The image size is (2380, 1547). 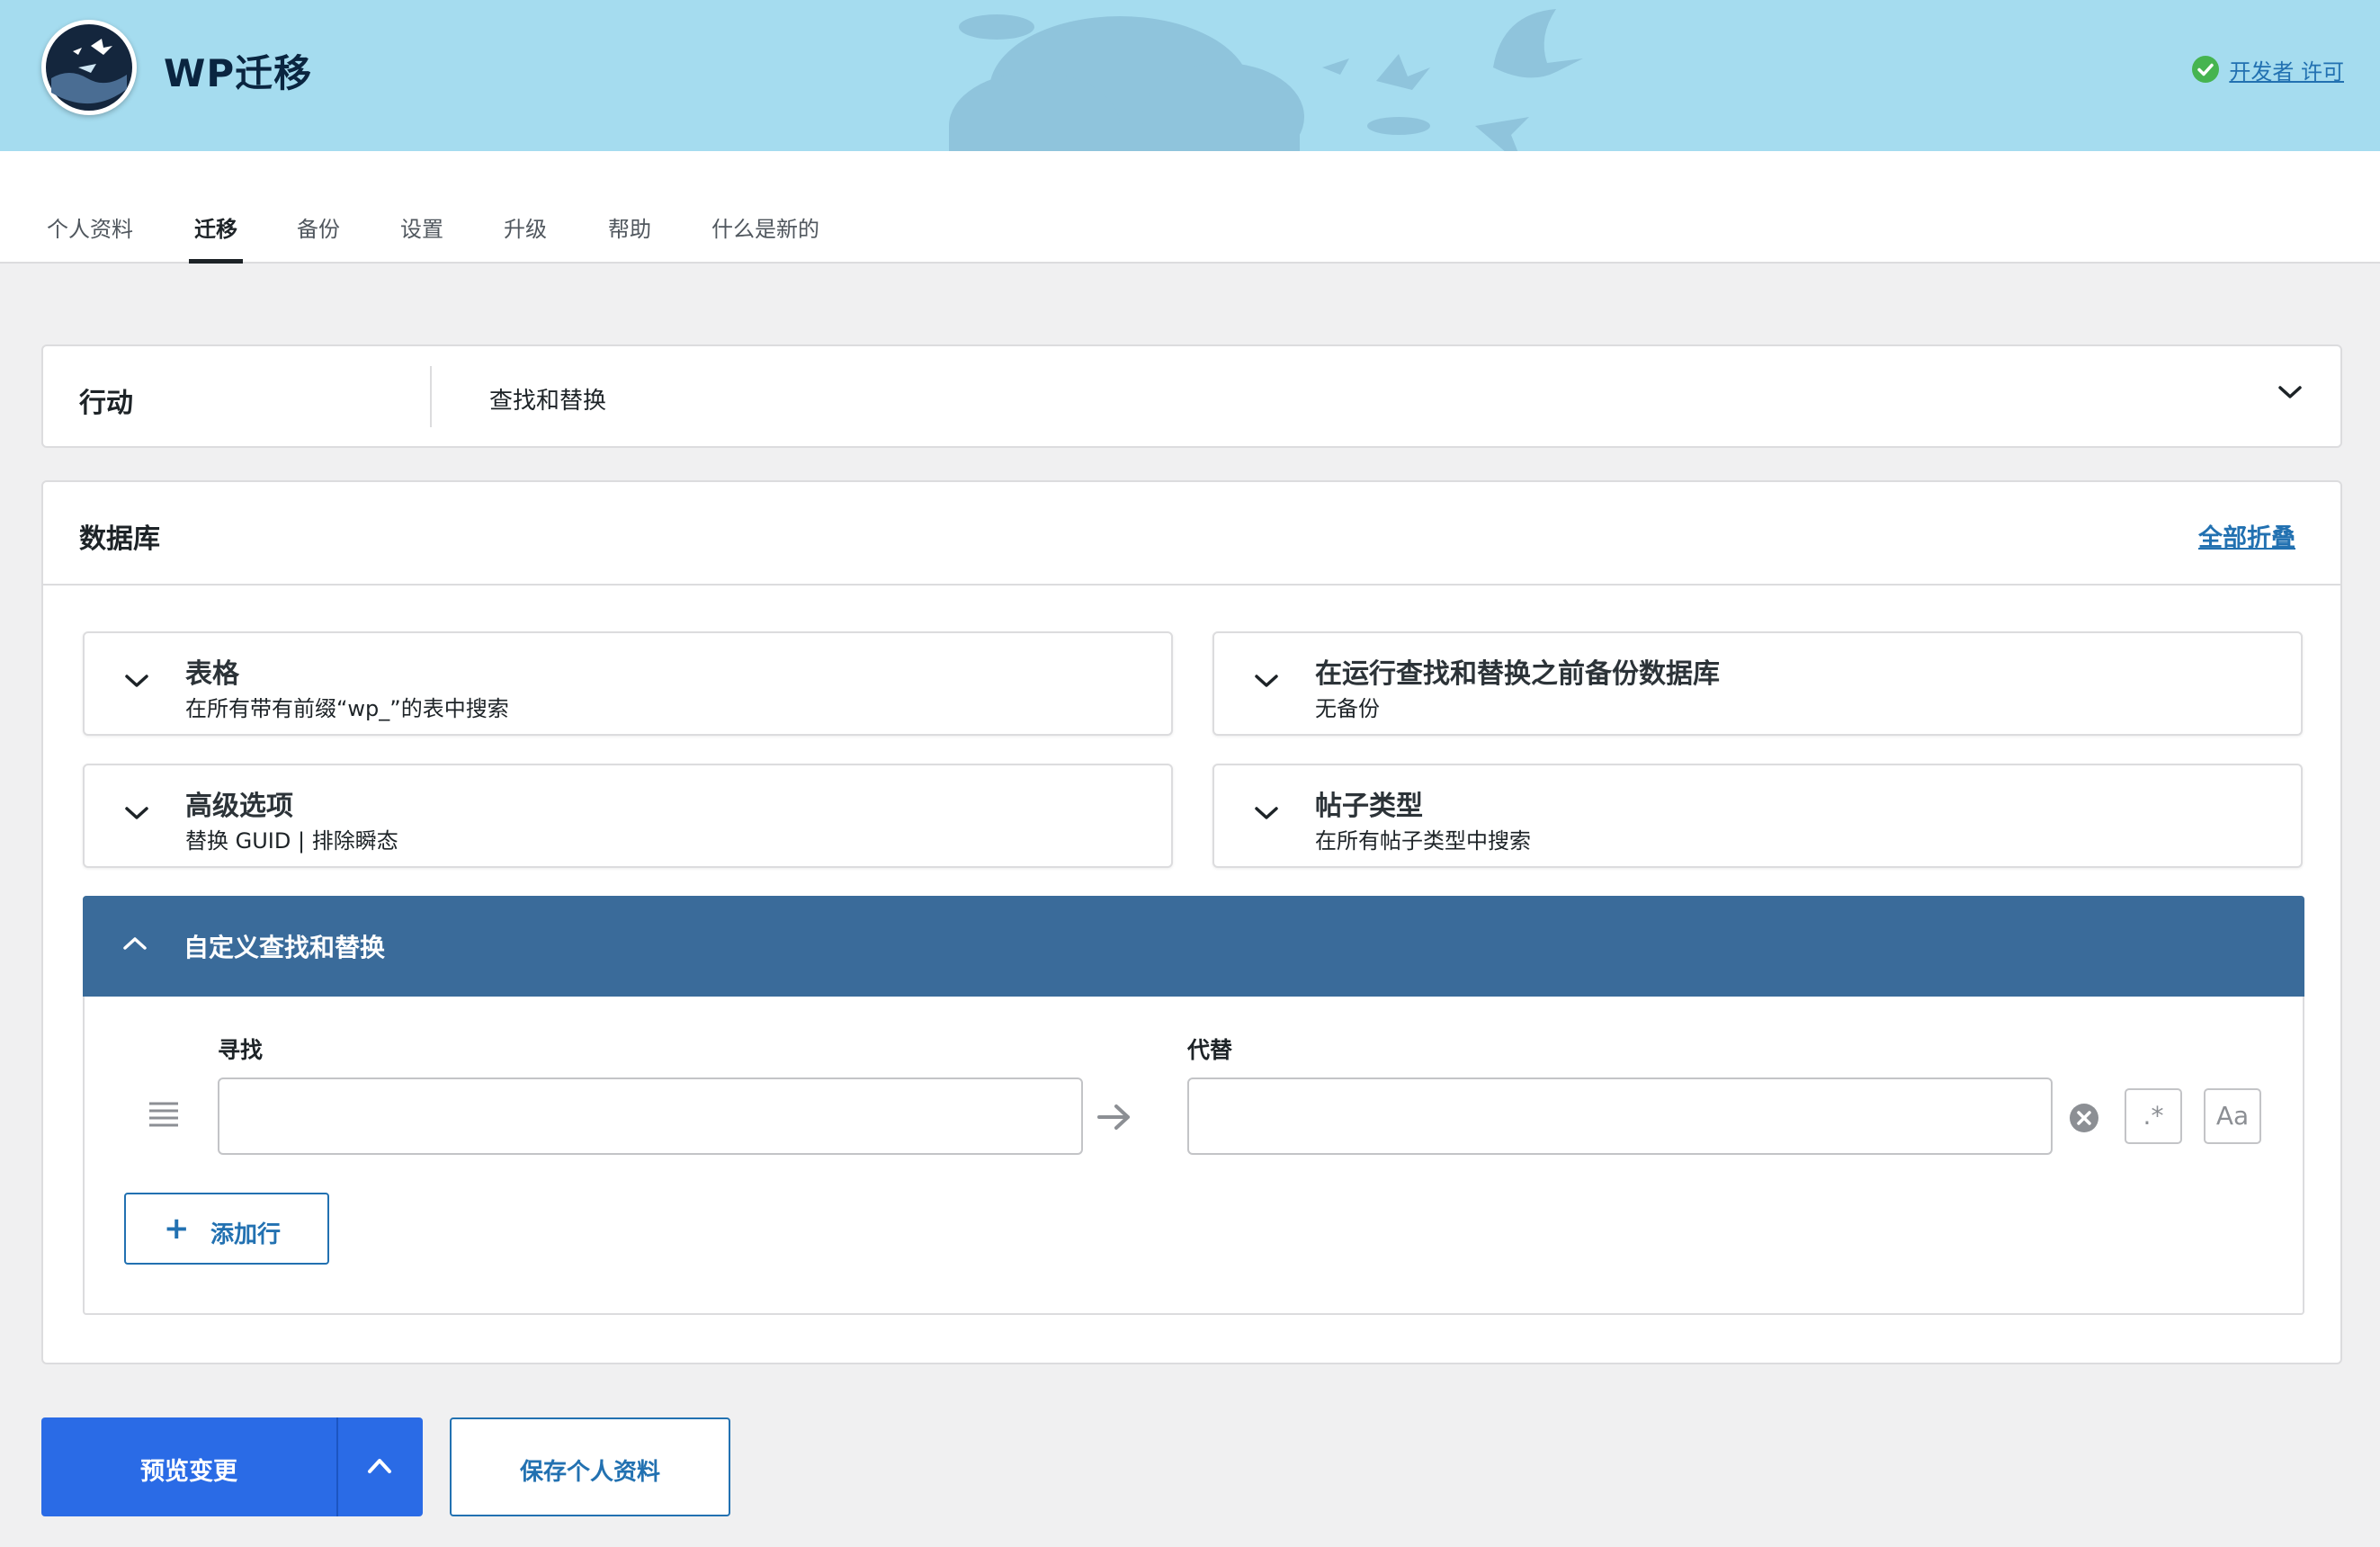 I want to click on collapse-all-link: 全部折叠, so click(x=2246, y=535).